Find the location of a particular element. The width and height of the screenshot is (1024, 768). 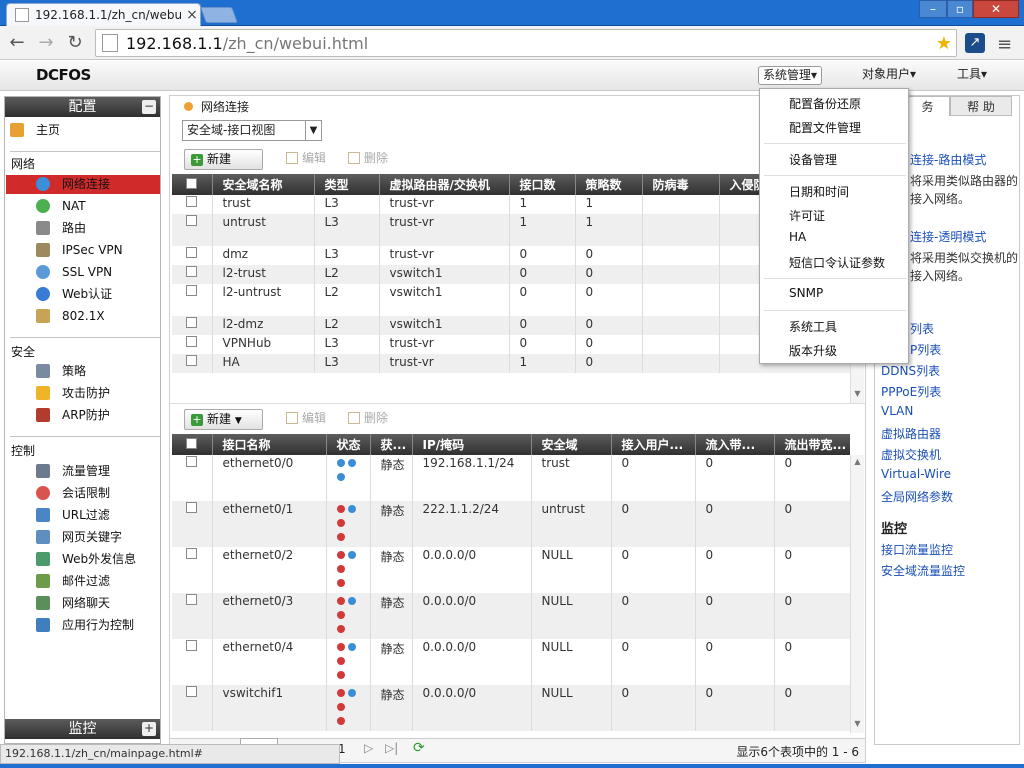

table-row: l2-trust L2 vswitch1 0 0 is located at coordinates (511, 274).